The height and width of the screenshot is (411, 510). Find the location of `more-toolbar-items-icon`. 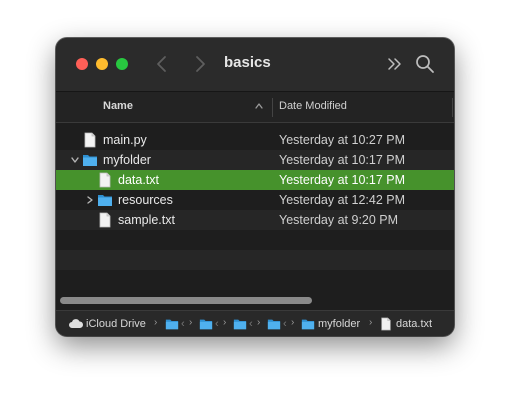

more-toolbar-items-icon is located at coordinates (395, 64).